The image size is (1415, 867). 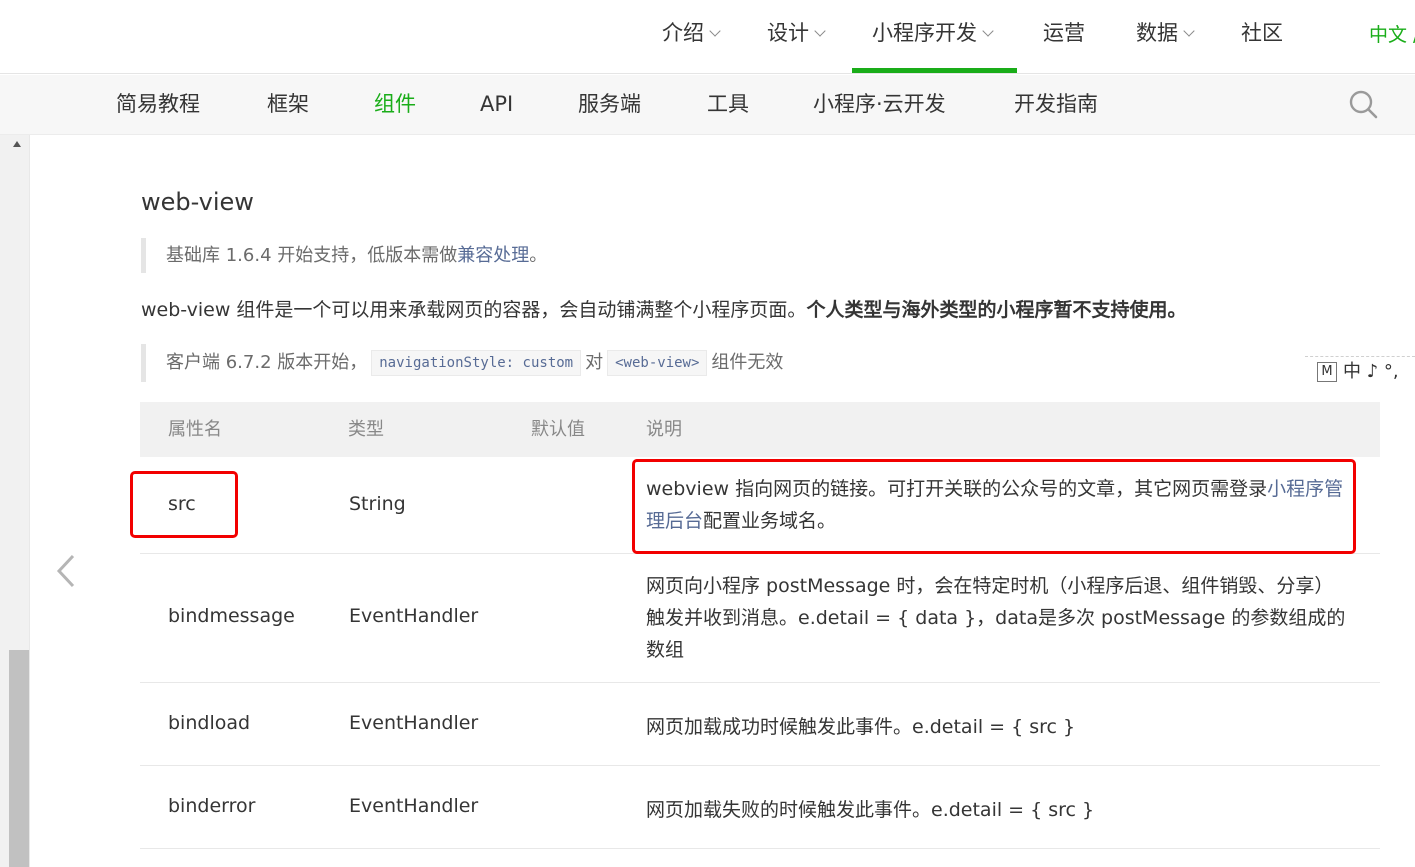 What do you see at coordinates (996, 310) in the screenshot?
I see `description-bold: 个人类型与海外类型的小程序暂不支持使用。` at bounding box center [996, 310].